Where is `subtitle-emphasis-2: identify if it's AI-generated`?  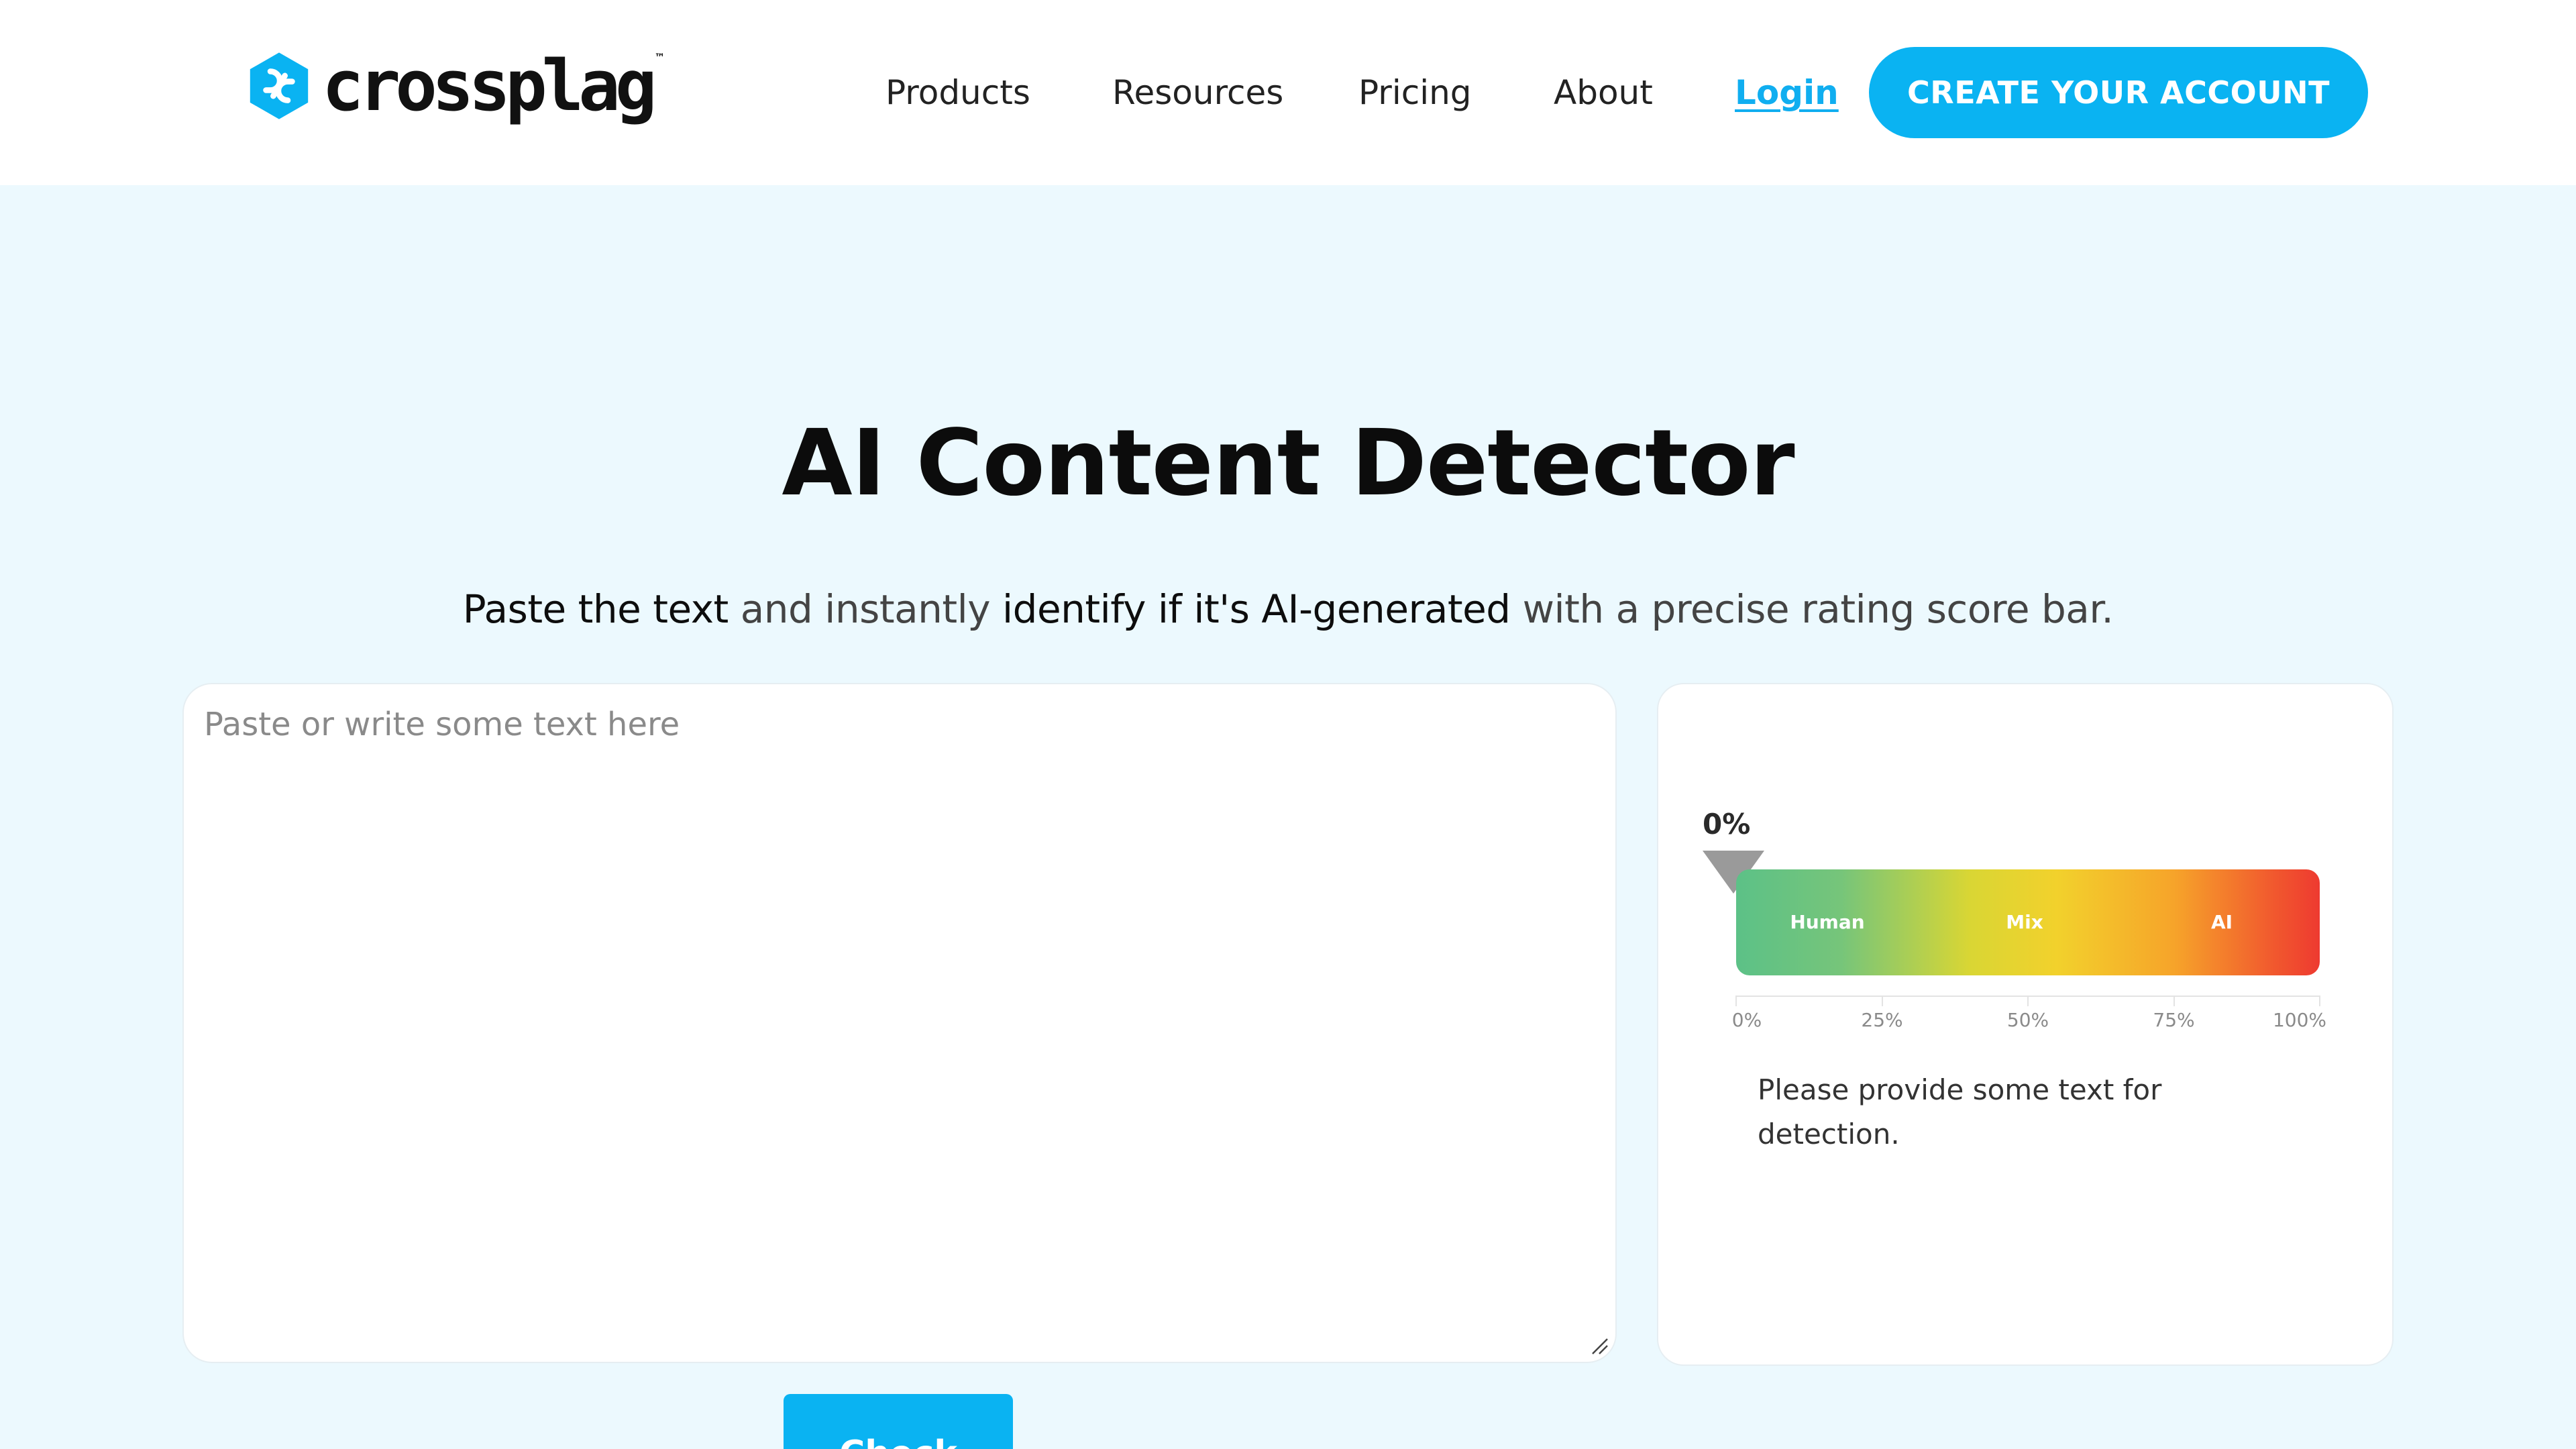
subtitle-emphasis-2: identify if it's AI-generated is located at coordinates (1256, 609).